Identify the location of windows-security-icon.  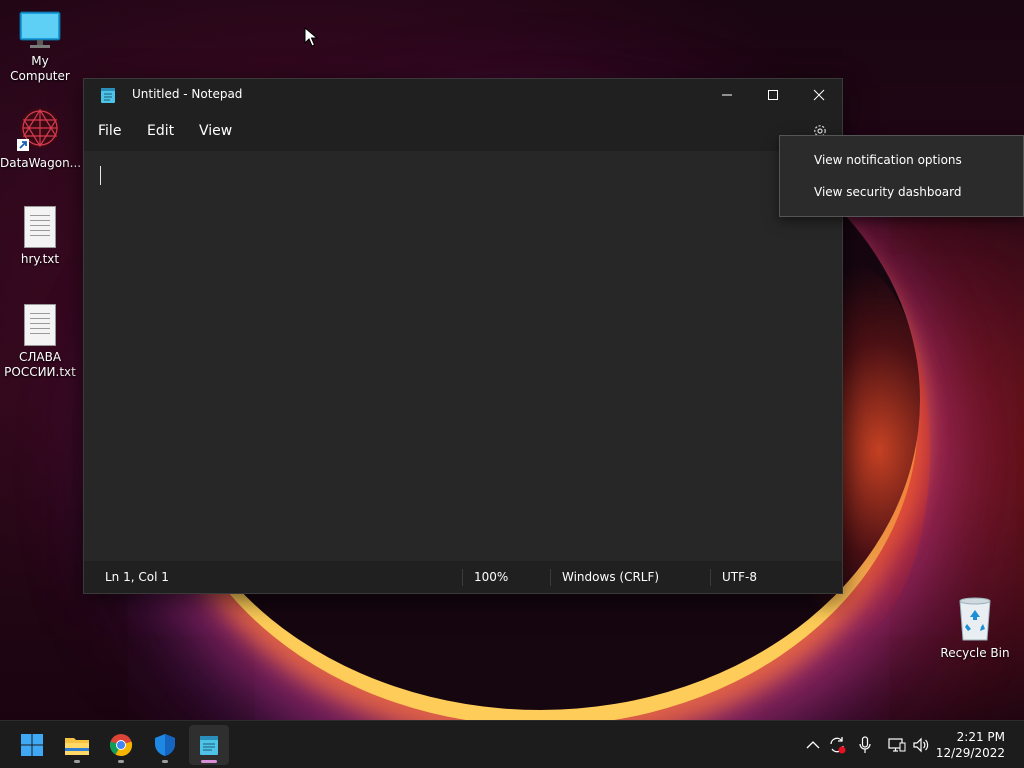
(165, 745).